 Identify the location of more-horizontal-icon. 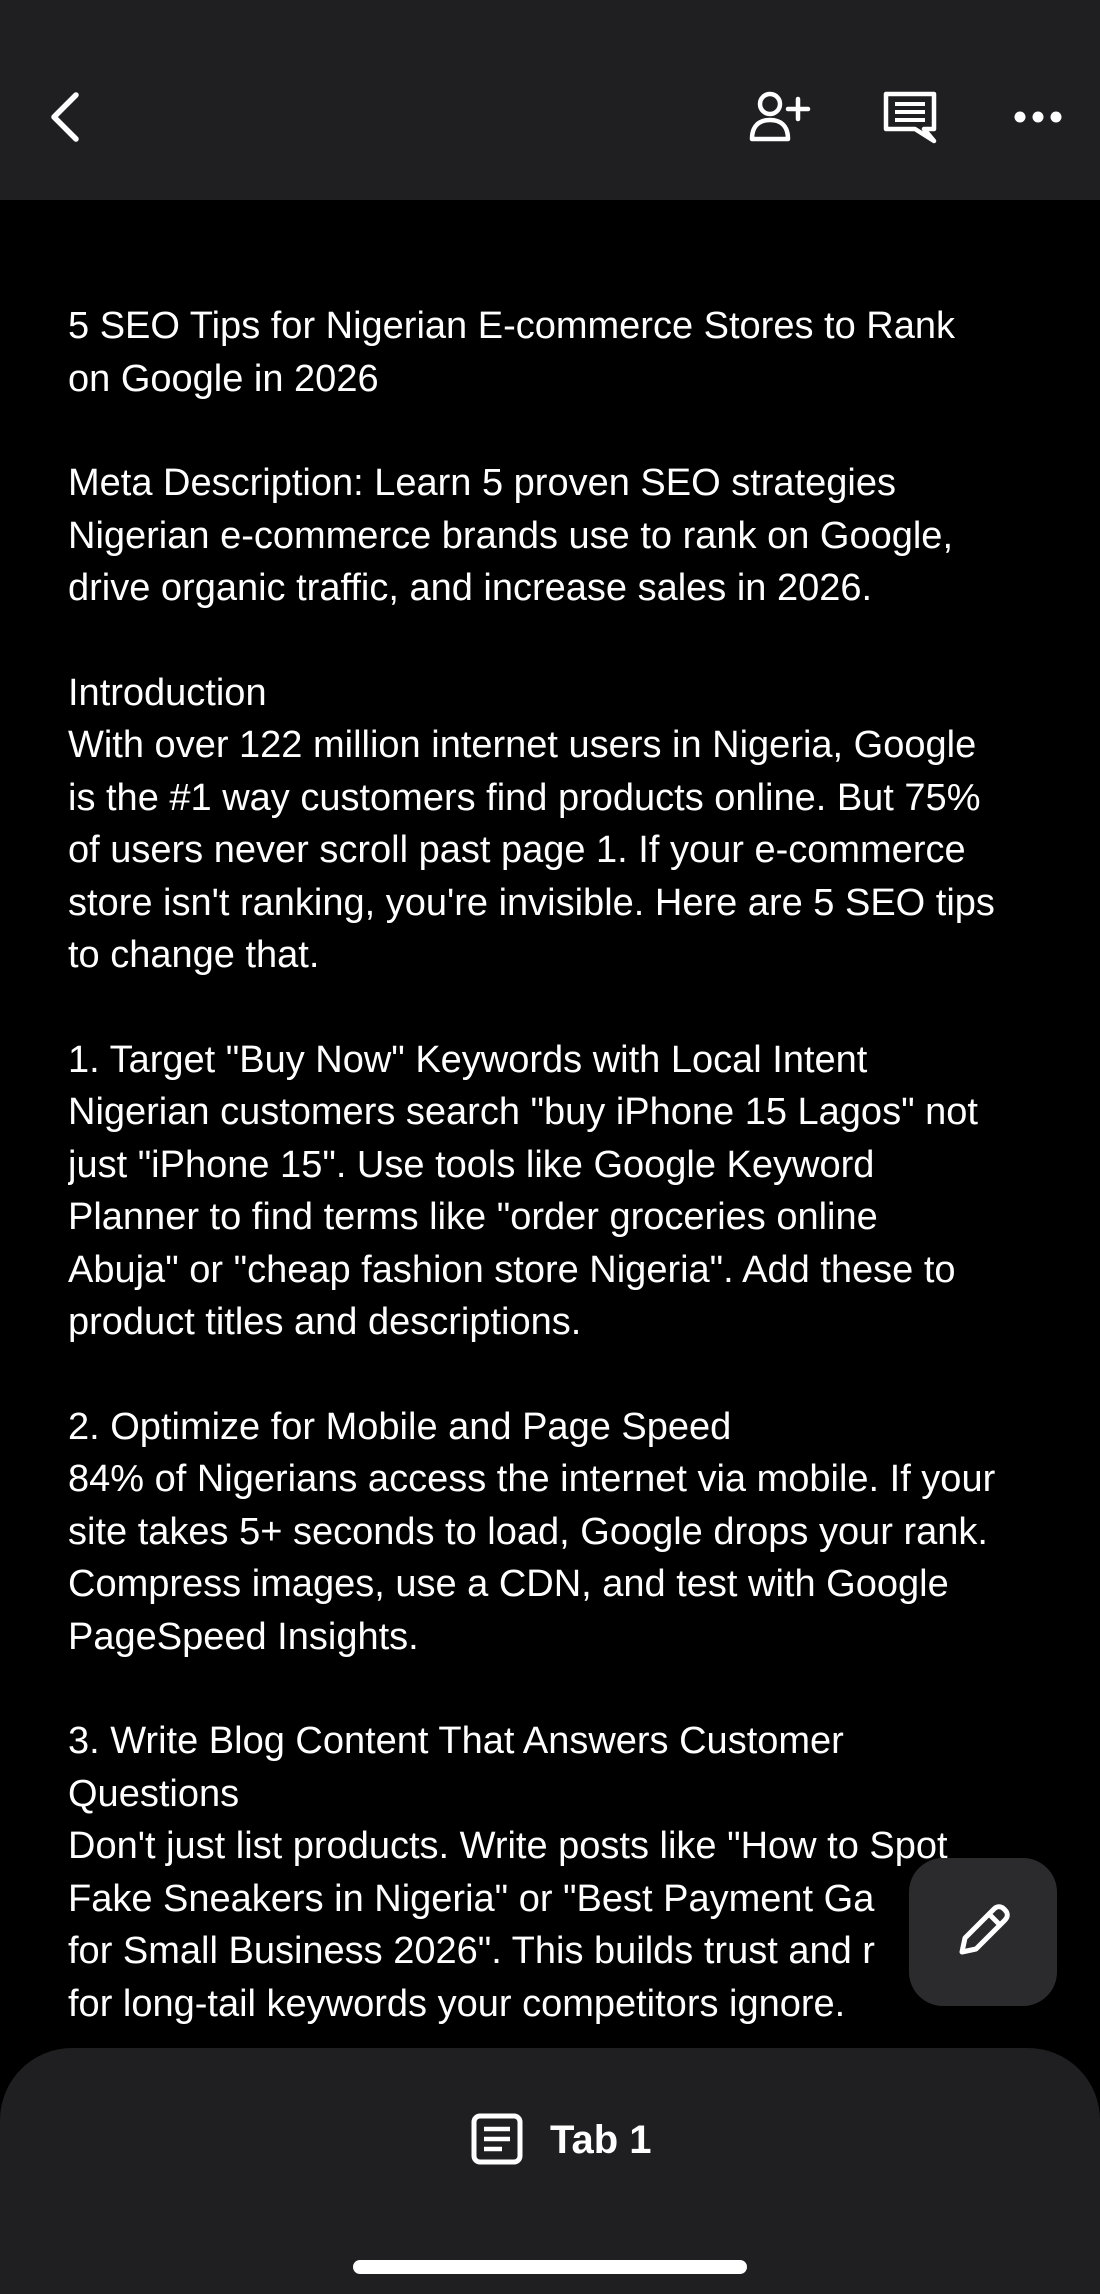
(1038, 118).